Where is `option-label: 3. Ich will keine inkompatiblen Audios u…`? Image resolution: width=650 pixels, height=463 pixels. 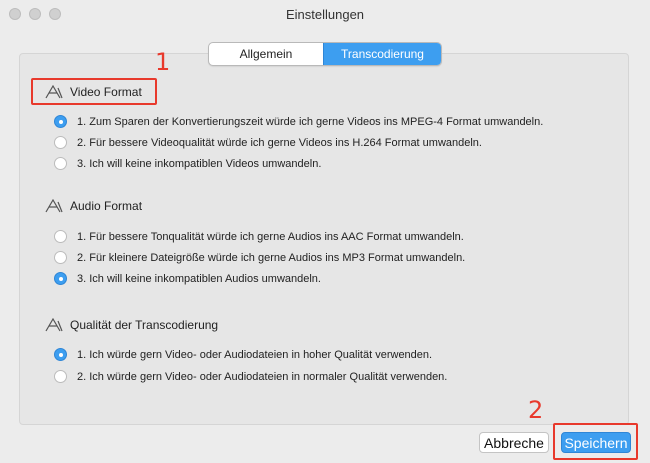
option-label: 3. Ich will keine inkompatiblen Audios u… is located at coordinates (199, 278).